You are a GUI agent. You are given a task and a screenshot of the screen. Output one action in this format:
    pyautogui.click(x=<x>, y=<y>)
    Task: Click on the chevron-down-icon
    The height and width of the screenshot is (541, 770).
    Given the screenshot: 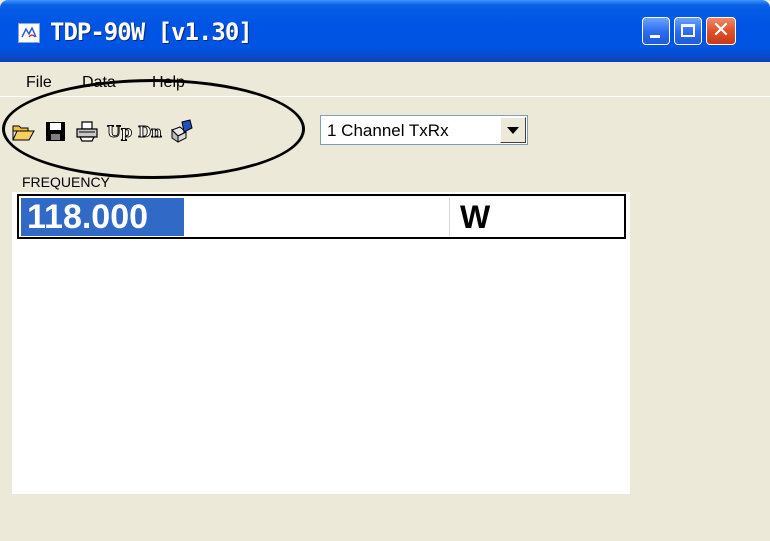 What is the action you would take?
    pyautogui.click(x=513, y=130)
    